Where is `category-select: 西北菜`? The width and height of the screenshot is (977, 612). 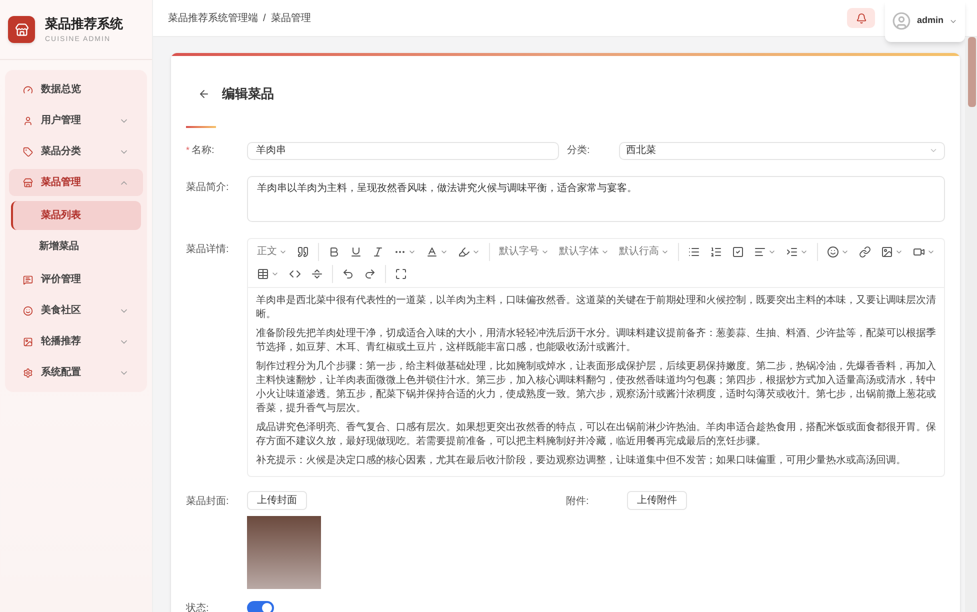 category-select: 西北菜 is located at coordinates (782, 151).